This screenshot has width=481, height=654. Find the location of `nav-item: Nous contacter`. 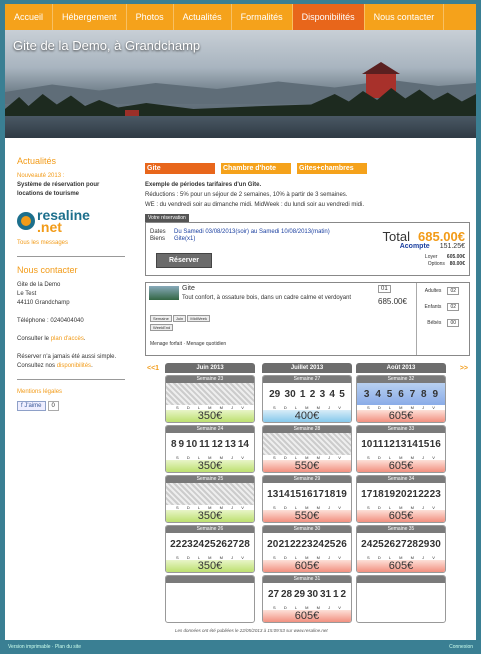

nav-item: Nous contacter is located at coordinates (405, 17).